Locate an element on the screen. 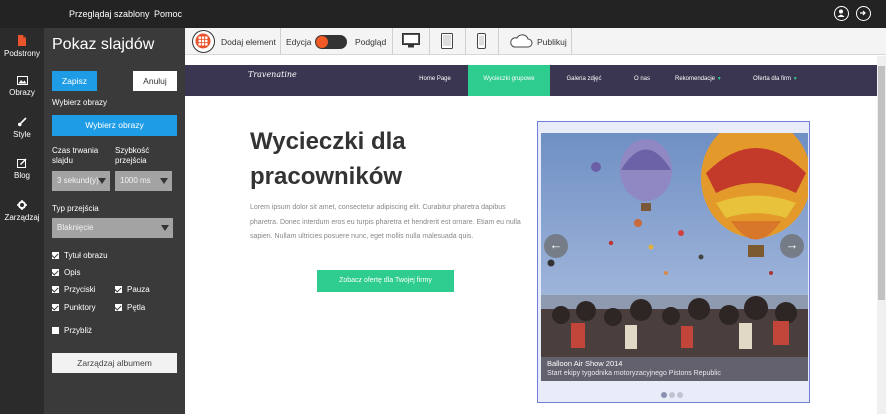 This screenshot has height=414, width=886. user-icon is located at coordinates (841, 13).